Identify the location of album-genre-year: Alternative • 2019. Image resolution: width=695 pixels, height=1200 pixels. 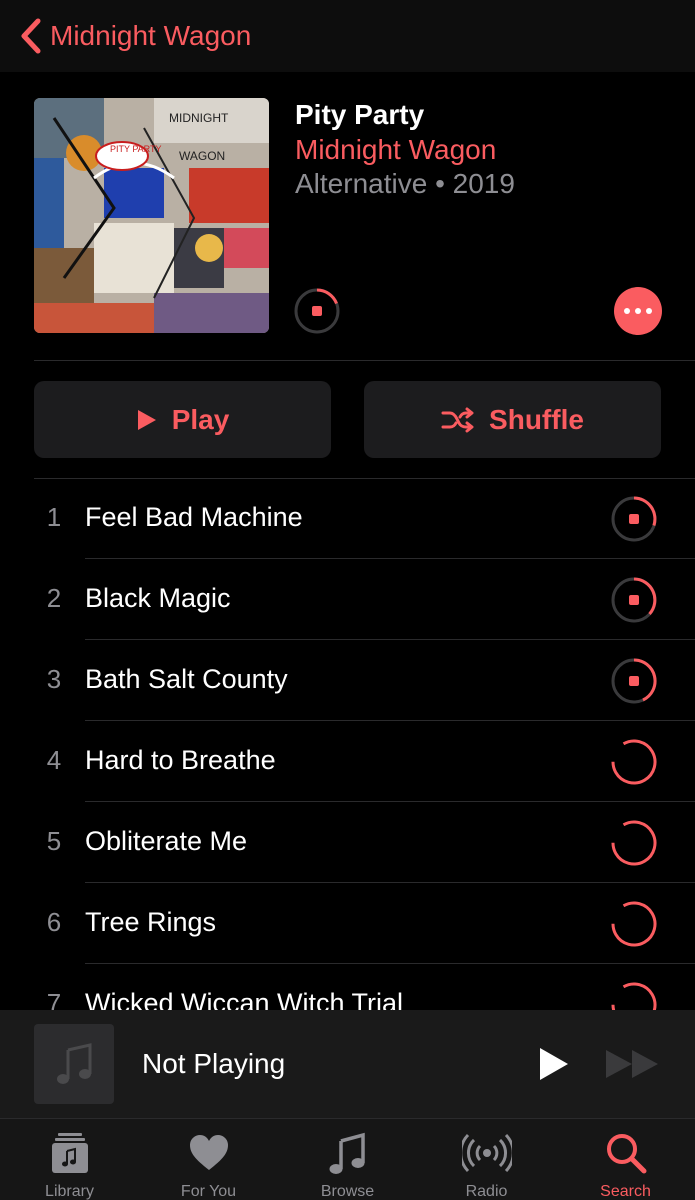
(405, 183).